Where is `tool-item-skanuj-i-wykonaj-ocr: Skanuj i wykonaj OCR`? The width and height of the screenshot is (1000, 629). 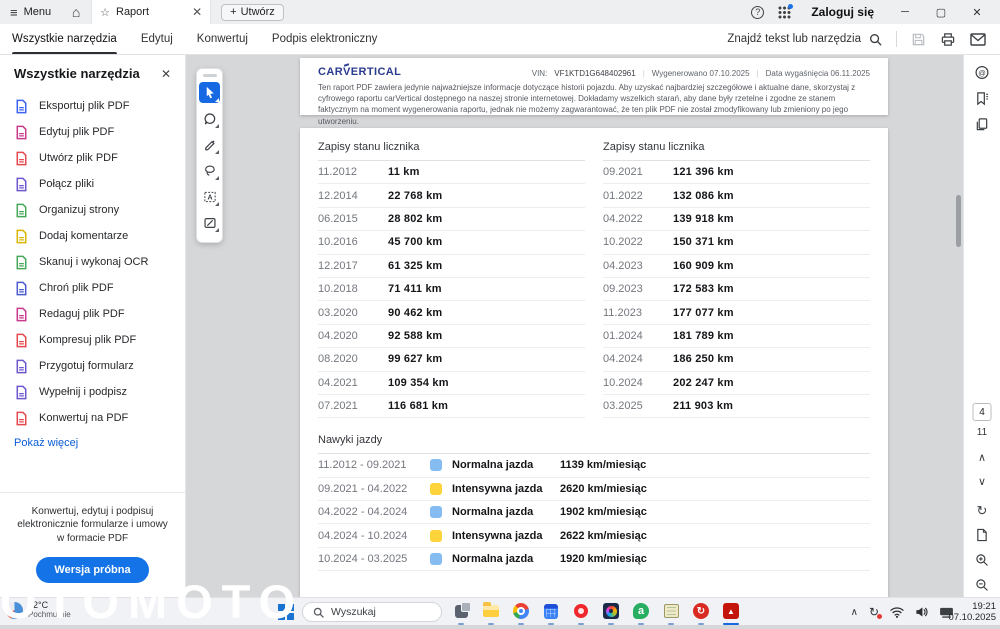
tool-item-skanuj-i-wykonaj-ocr: Skanuj i wykonaj OCR is located at coordinates (92, 262).